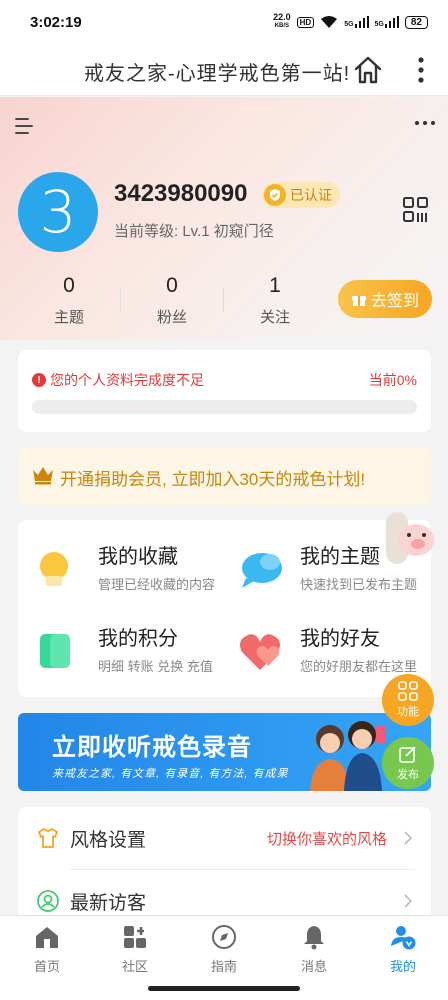  I want to click on vip-banner: 开通捐助会员, 立即加入30天的戒色计划!, so click(224, 476).